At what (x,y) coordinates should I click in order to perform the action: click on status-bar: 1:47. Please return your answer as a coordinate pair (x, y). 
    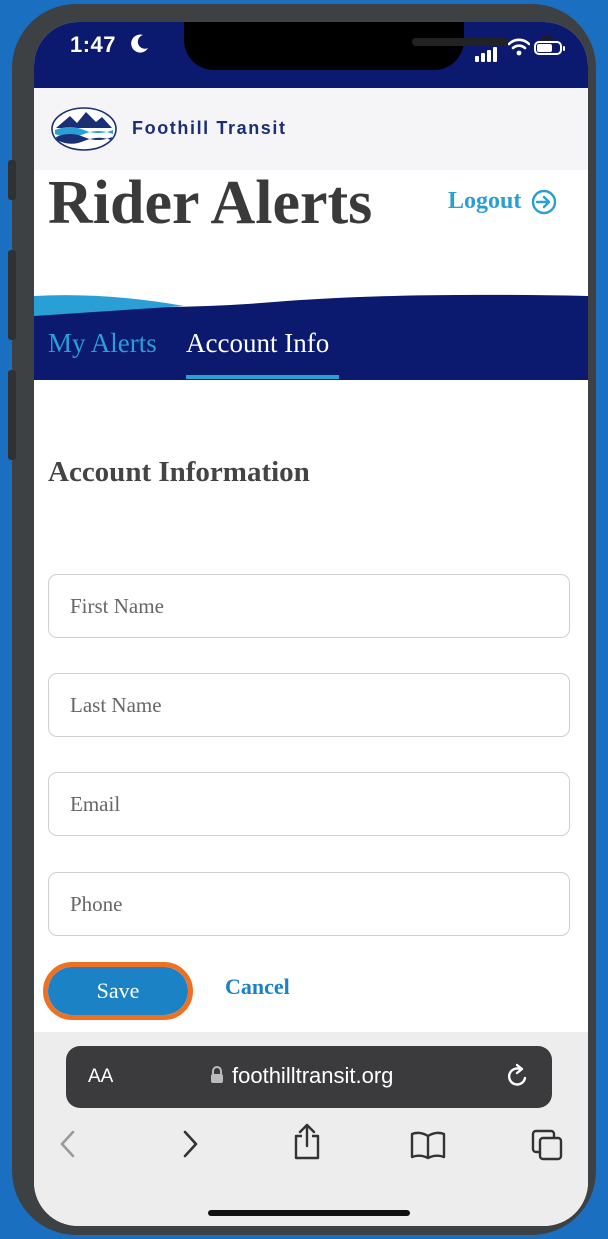
    Looking at the image, I should click on (311, 55).